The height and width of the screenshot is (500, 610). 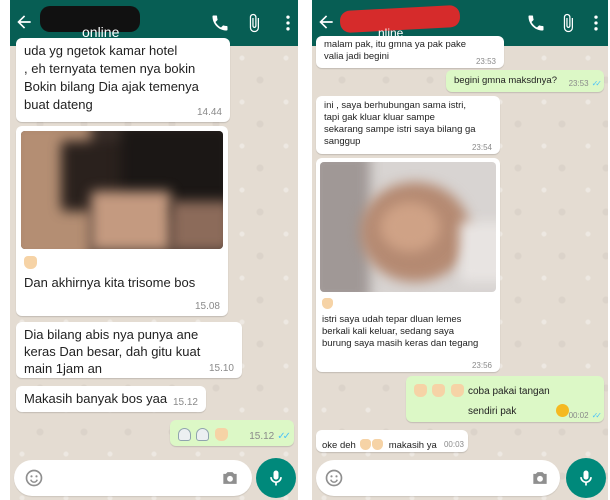 I want to click on message-time: 14.44, so click(x=209, y=112).